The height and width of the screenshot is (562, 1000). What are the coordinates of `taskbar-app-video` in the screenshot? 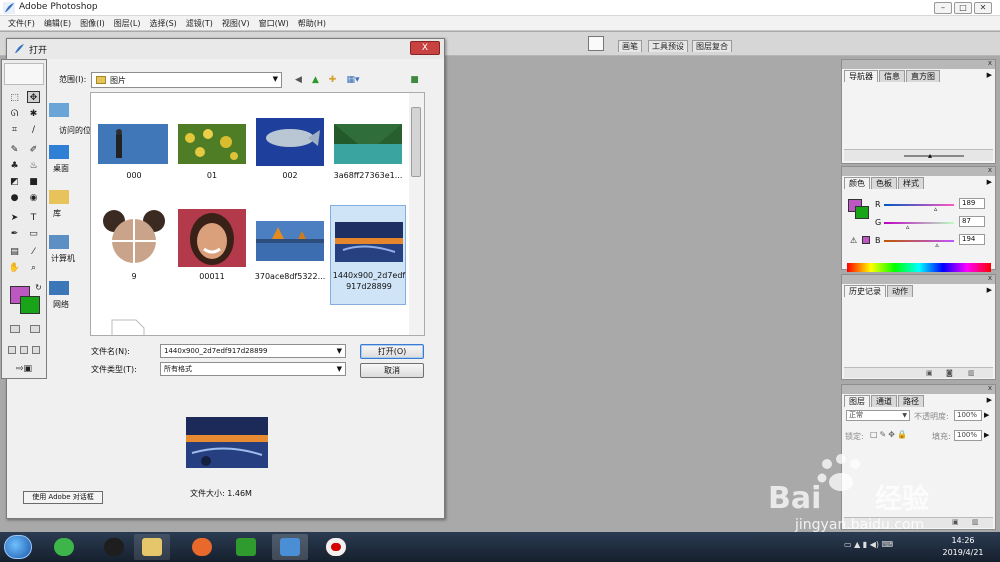 It's located at (246, 547).